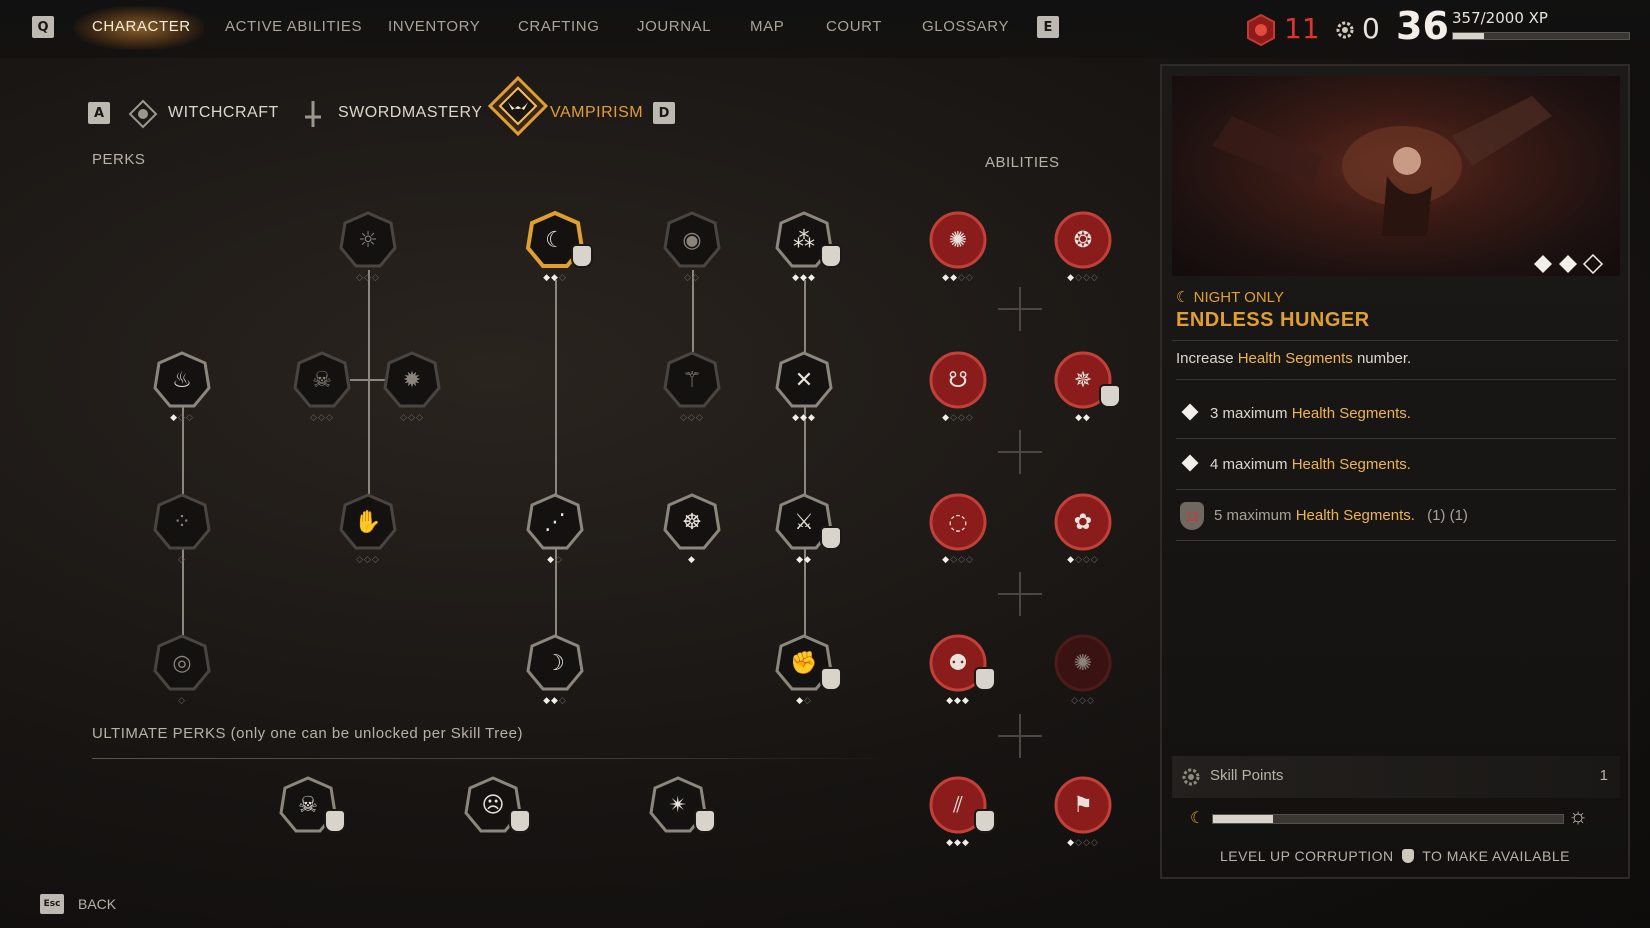 The image size is (1650, 928). I want to click on ability-node: ☋ ◆◇◇◇, so click(958, 386).